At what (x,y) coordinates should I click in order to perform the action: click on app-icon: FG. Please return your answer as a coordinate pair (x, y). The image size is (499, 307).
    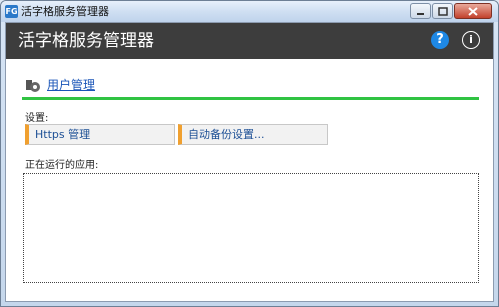
    Looking at the image, I should click on (11, 11).